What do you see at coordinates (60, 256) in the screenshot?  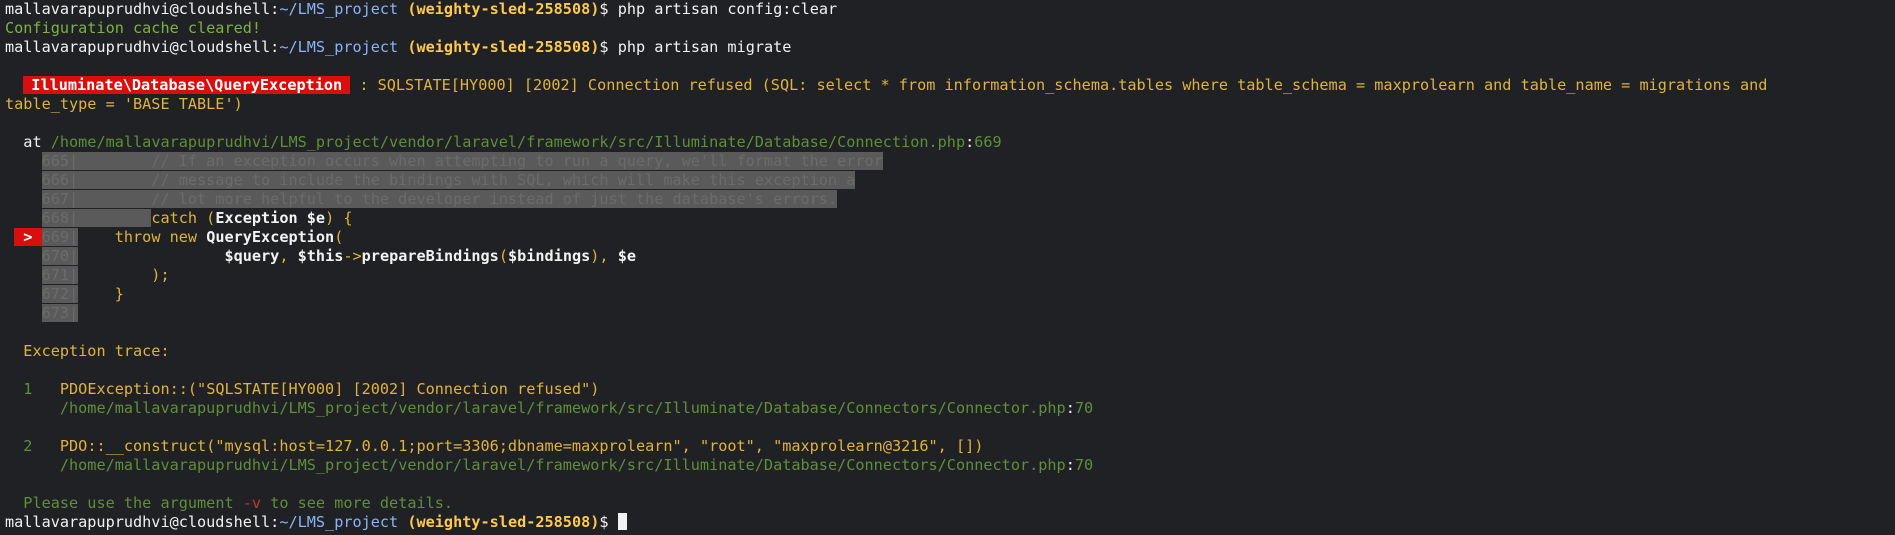 I see `line-number: 670|` at bounding box center [60, 256].